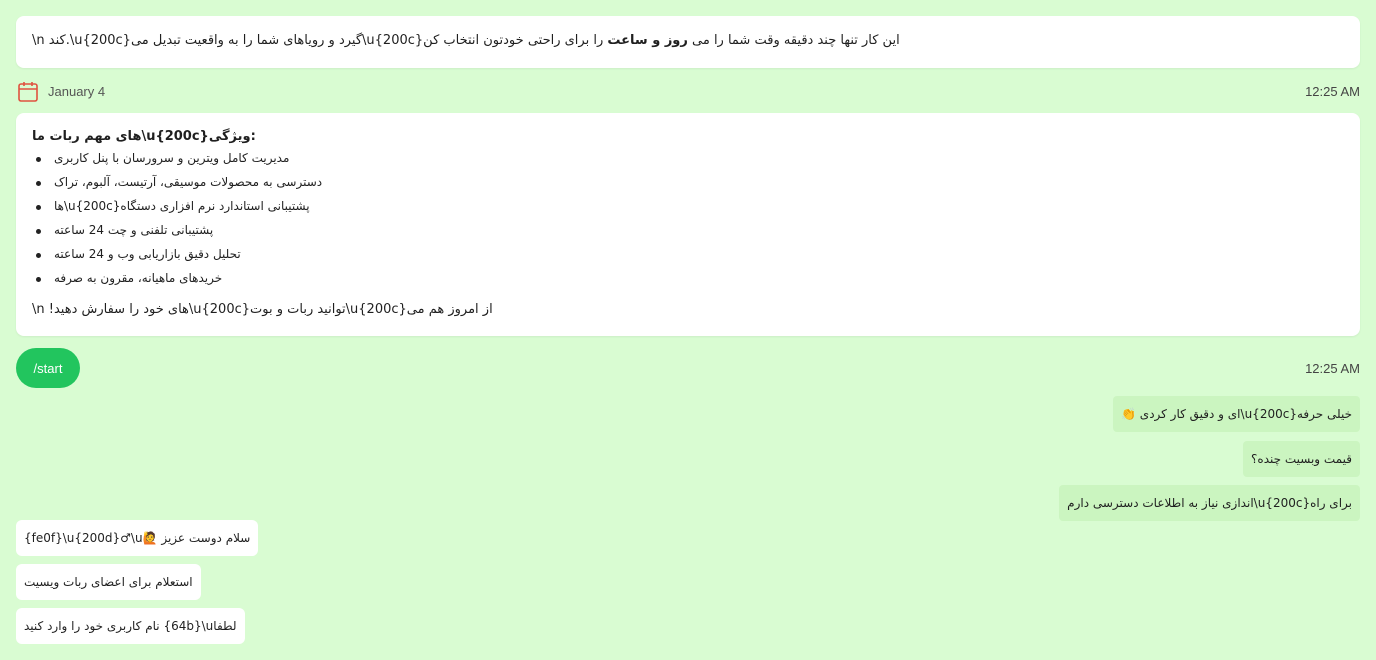  Describe the element at coordinates (1332, 368) in the screenshot. I see `start-message-time: 12:25 AM` at that location.